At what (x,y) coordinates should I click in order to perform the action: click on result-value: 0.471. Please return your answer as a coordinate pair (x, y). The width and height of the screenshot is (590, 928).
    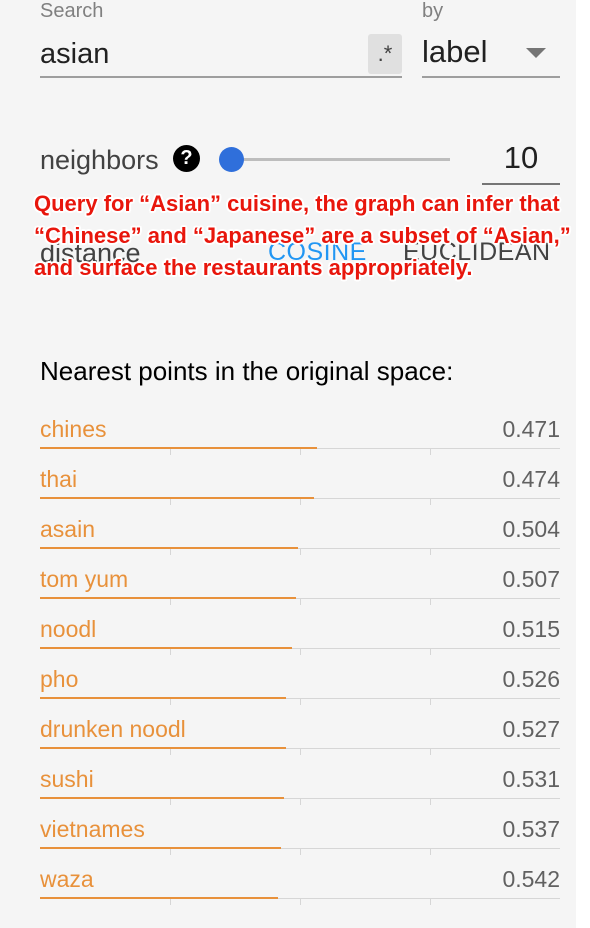
    Looking at the image, I should click on (531, 429).